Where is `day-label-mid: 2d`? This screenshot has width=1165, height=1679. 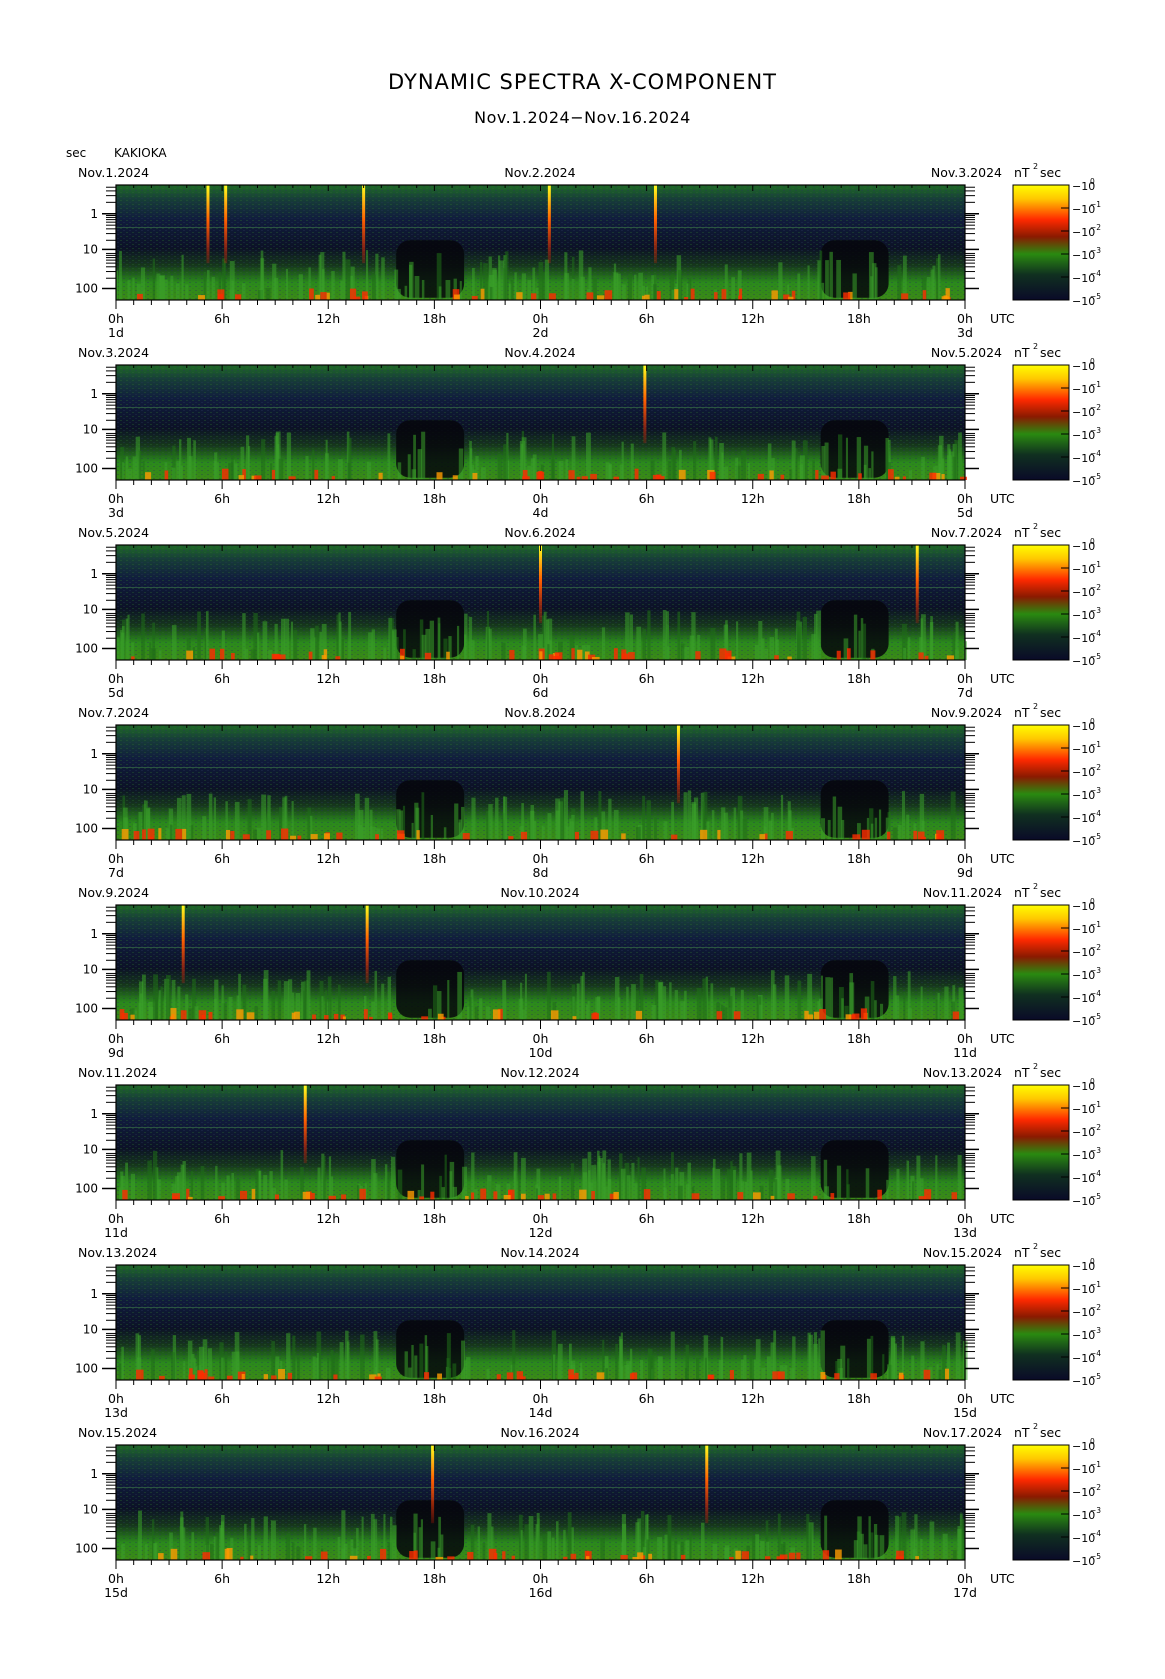
day-label-mid: 2d is located at coordinates (541, 332).